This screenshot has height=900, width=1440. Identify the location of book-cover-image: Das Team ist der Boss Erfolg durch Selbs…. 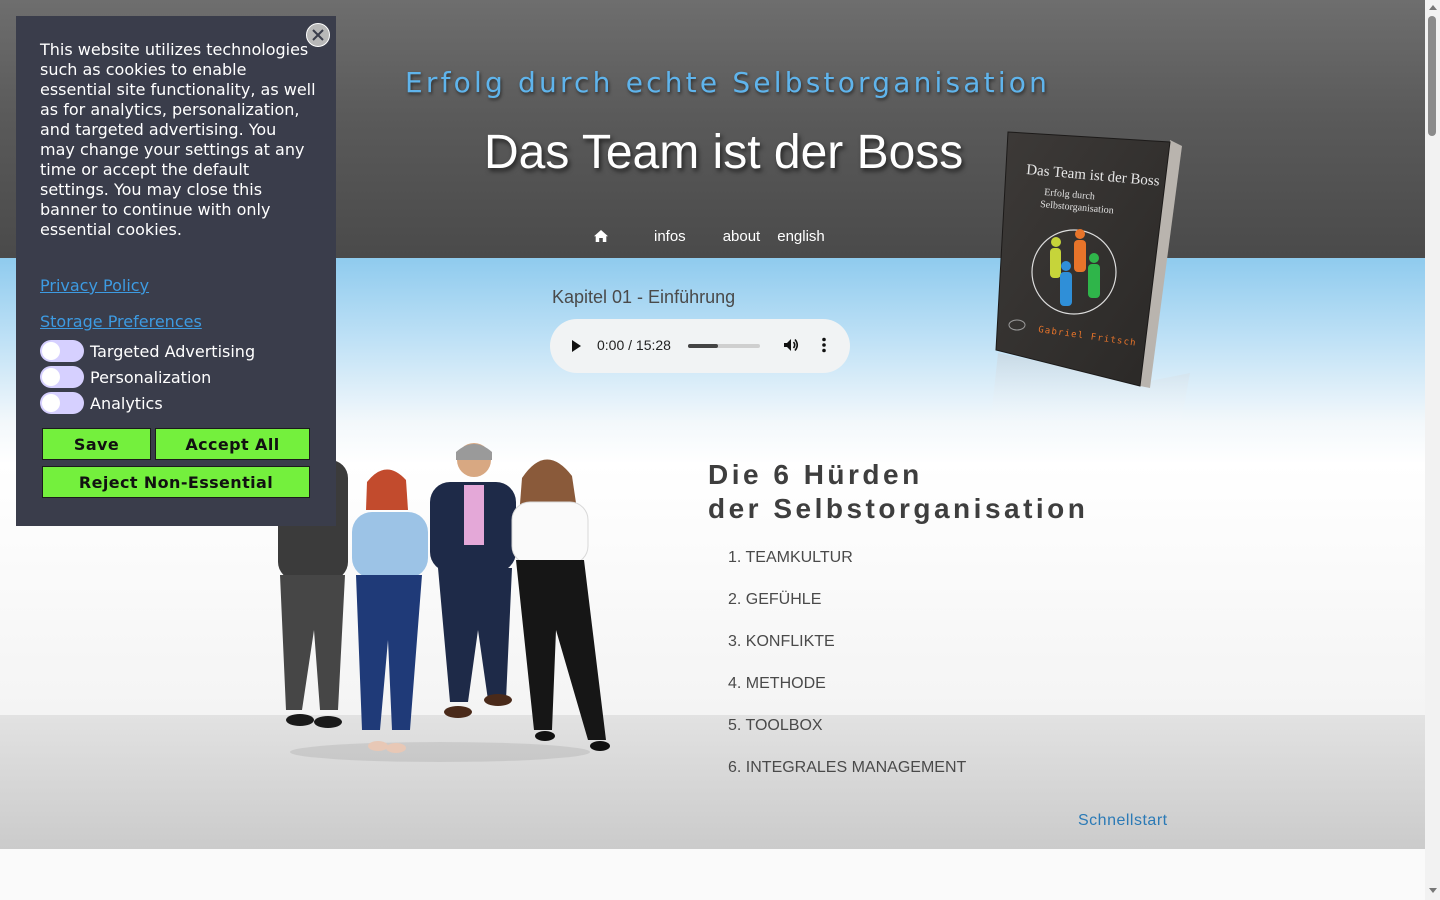
(1095, 278).